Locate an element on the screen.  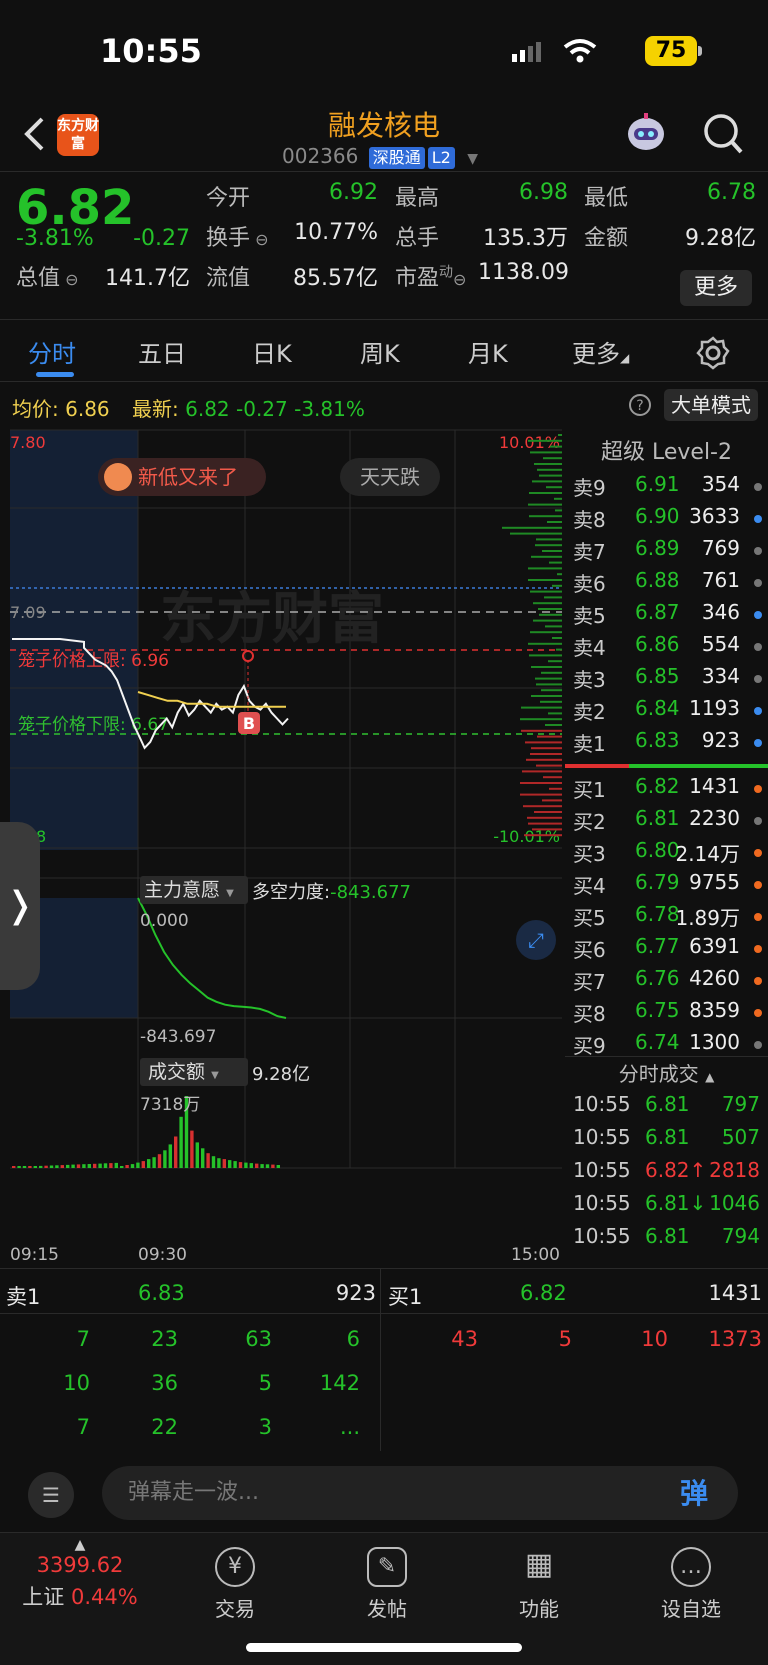
stock-code-row: 002366 深股通 L2 ▼ is located at coordinates (380, 156).